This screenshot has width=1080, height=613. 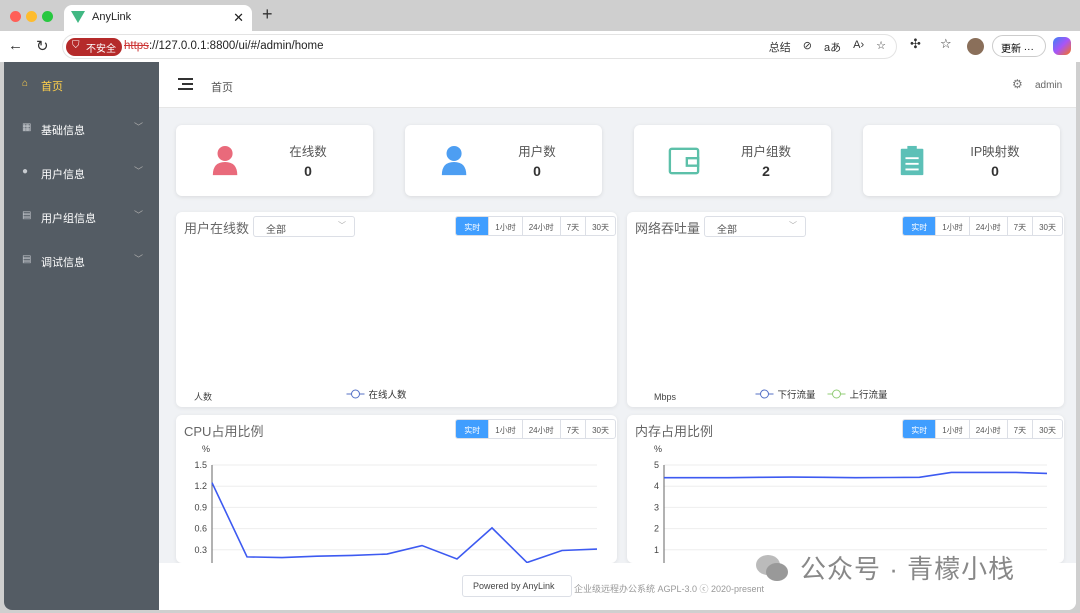 I want to click on y-tick-label: 1.5, so click(x=200, y=465).